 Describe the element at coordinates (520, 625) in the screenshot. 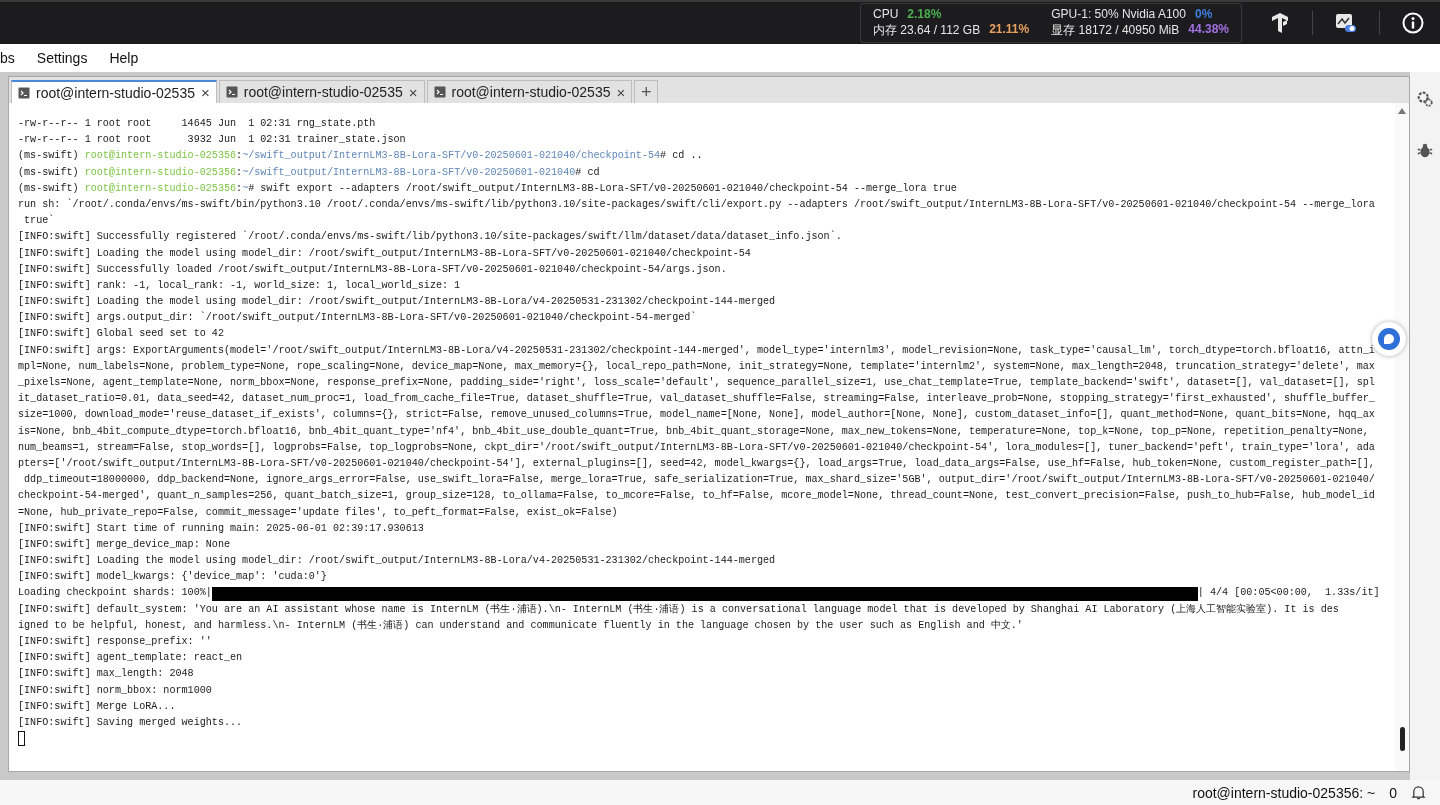

I see `terminal-line: igned to be helpful, honest, and harmless.\n- InternLM (书生·浦语) can understand and communicate fluently in the language chosen by the user such as English and 中文.'` at that location.